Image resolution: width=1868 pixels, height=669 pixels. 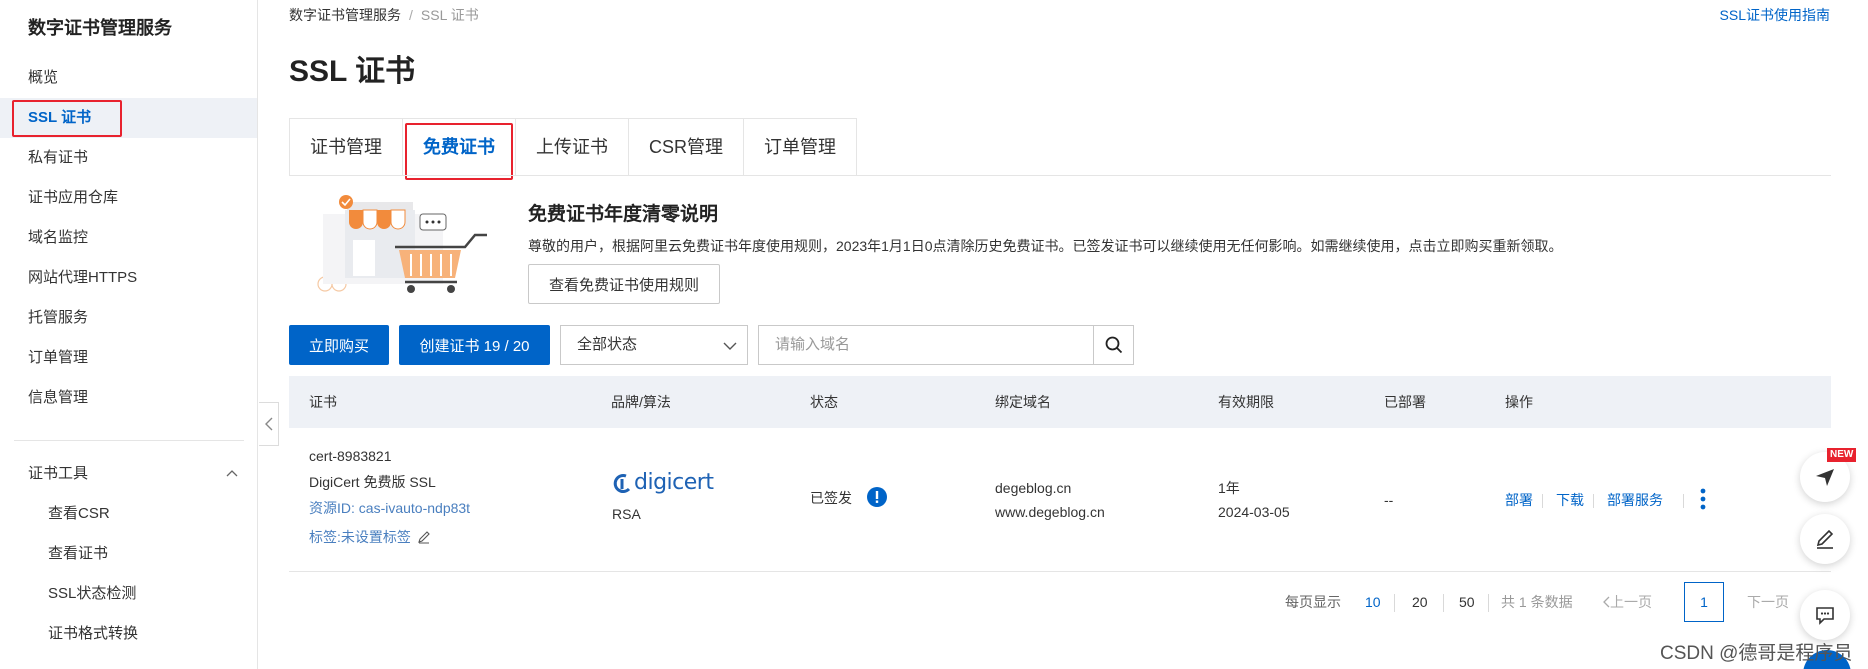 I want to click on send-icon, so click(x=1825, y=477).